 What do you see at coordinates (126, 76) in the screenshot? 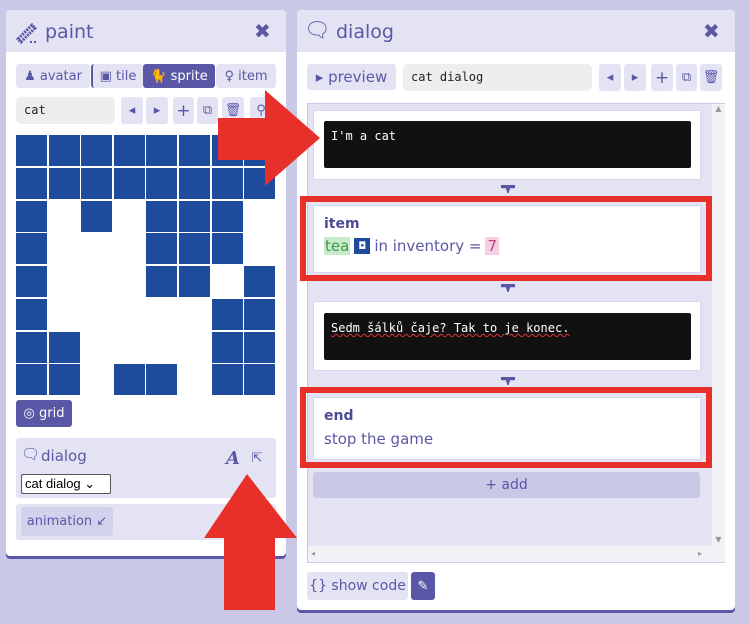
I see `tab-label: tile` at bounding box center [126, 76].